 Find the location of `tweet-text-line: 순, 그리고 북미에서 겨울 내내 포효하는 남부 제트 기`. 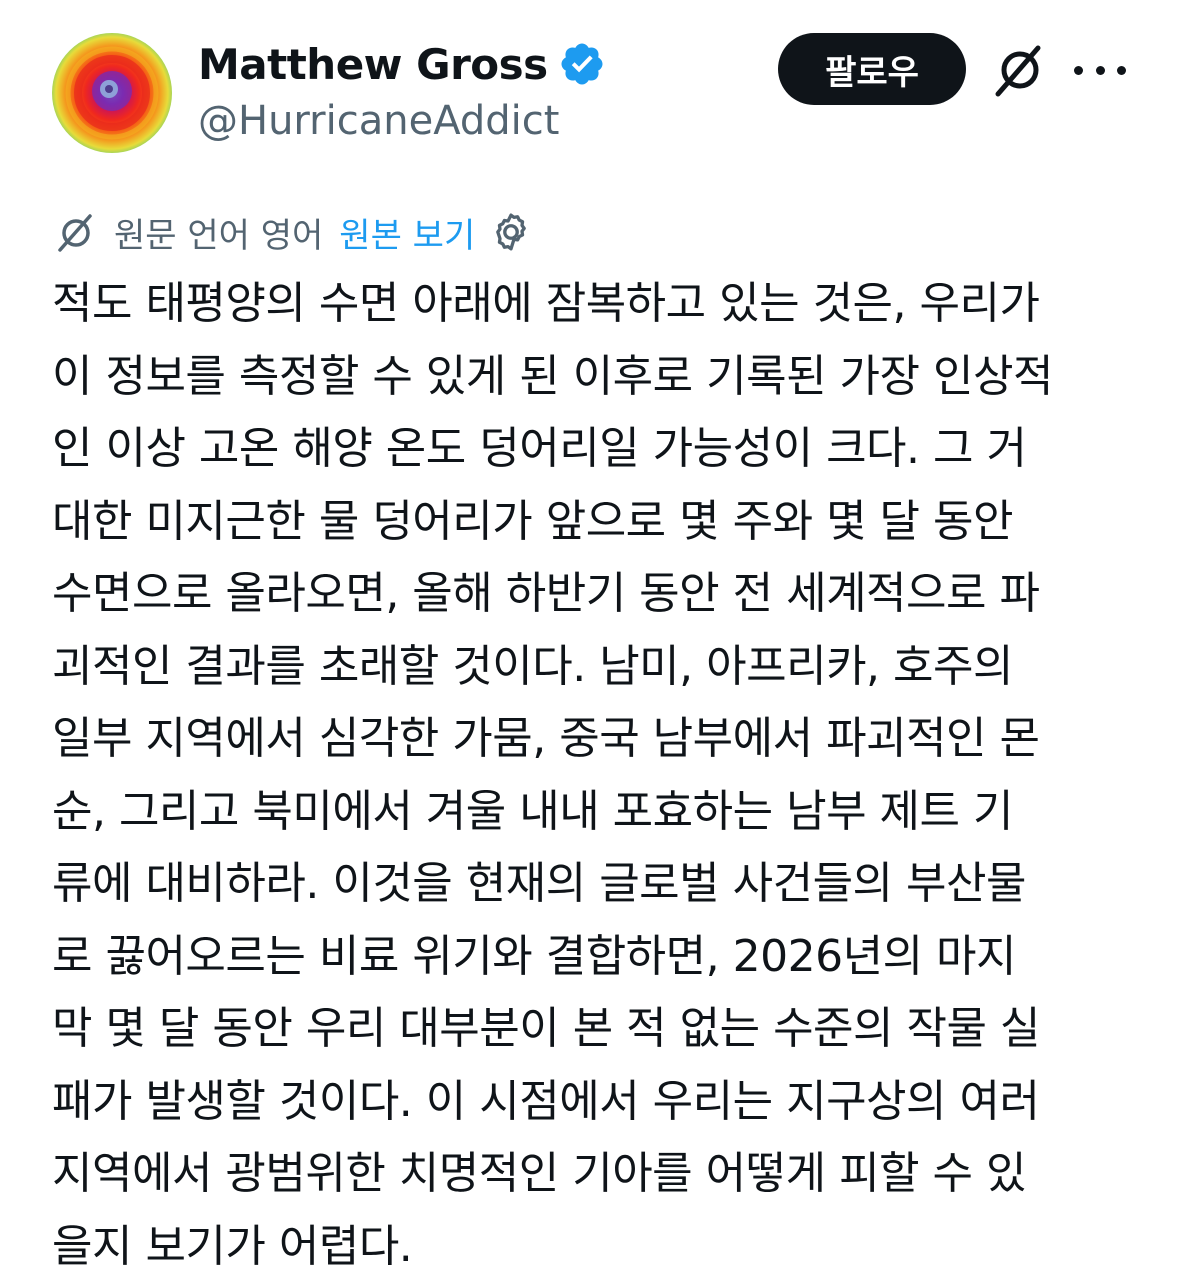

tweet-text-line: 순, 그리고 북미에서 겨울 내내 포효하는 남부 제트 기 is located at coordinates (592, 812).